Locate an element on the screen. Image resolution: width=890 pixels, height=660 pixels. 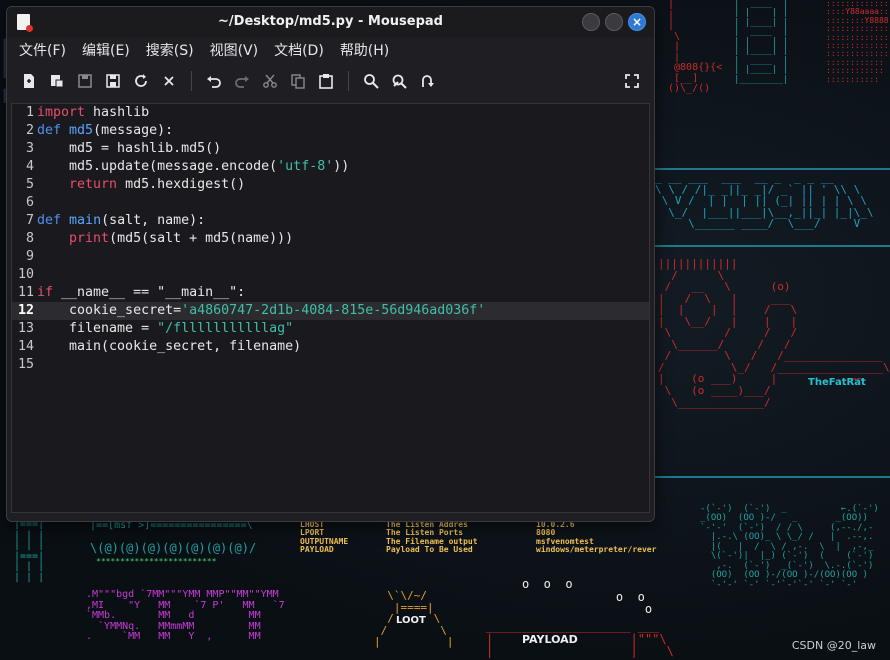
code-line: 1 import hashlib is located at coordinates (330, 113).